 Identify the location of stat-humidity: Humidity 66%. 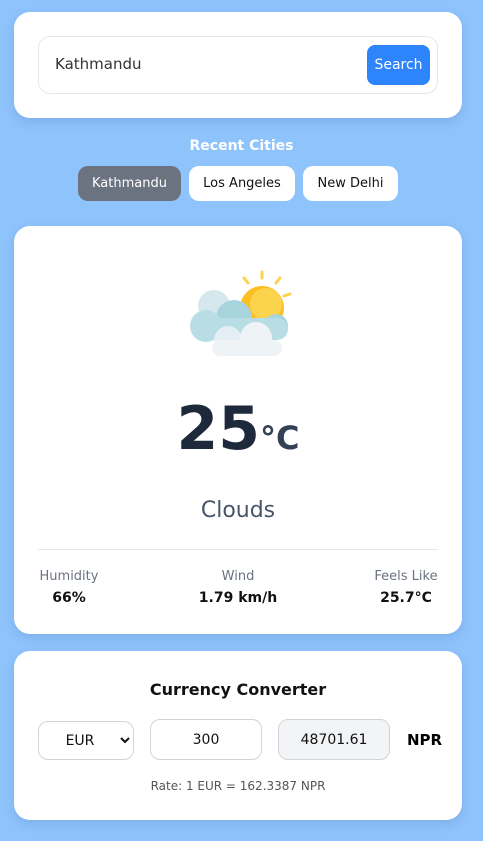
(69, 587).